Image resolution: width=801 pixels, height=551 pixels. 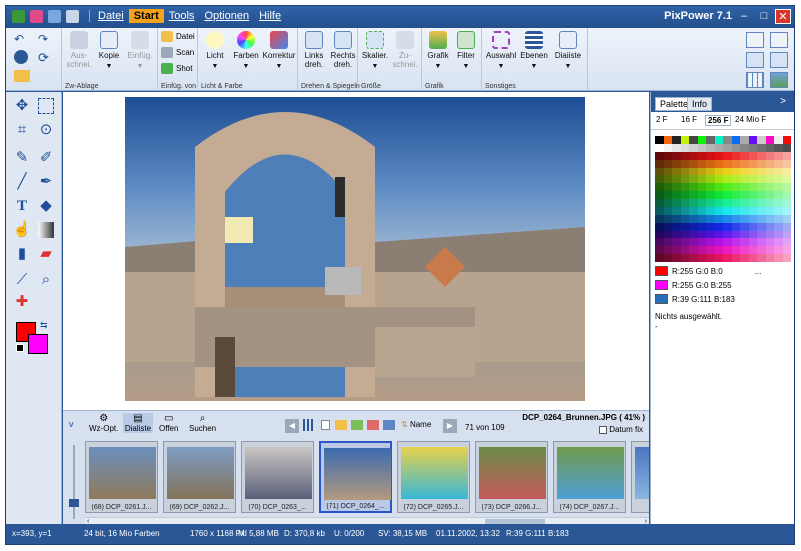 What do you see at coordinates (111, 16) in the screenshot?
I see `menu-datei: Datei` at bounding box center [111, 16].